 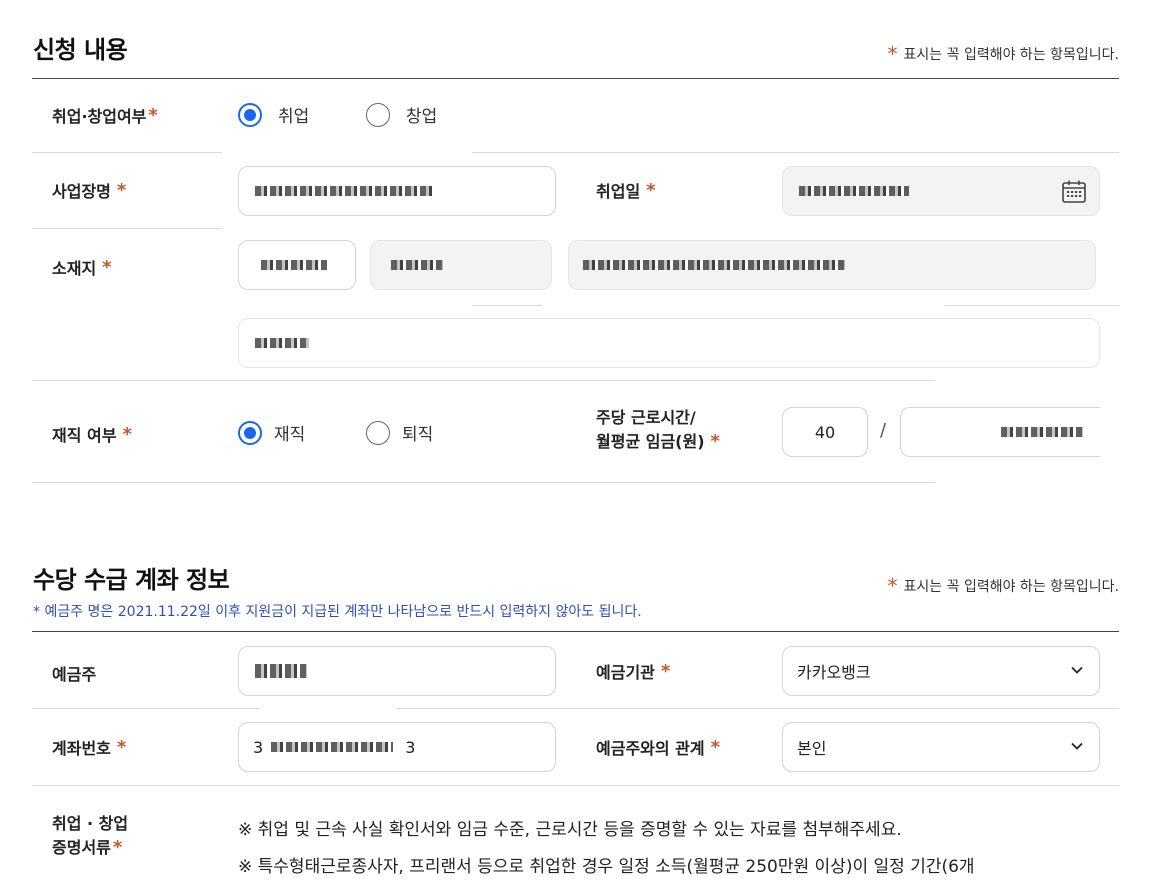 I want to click on account-holder-label: 예금주, so click(x=74, y=674).